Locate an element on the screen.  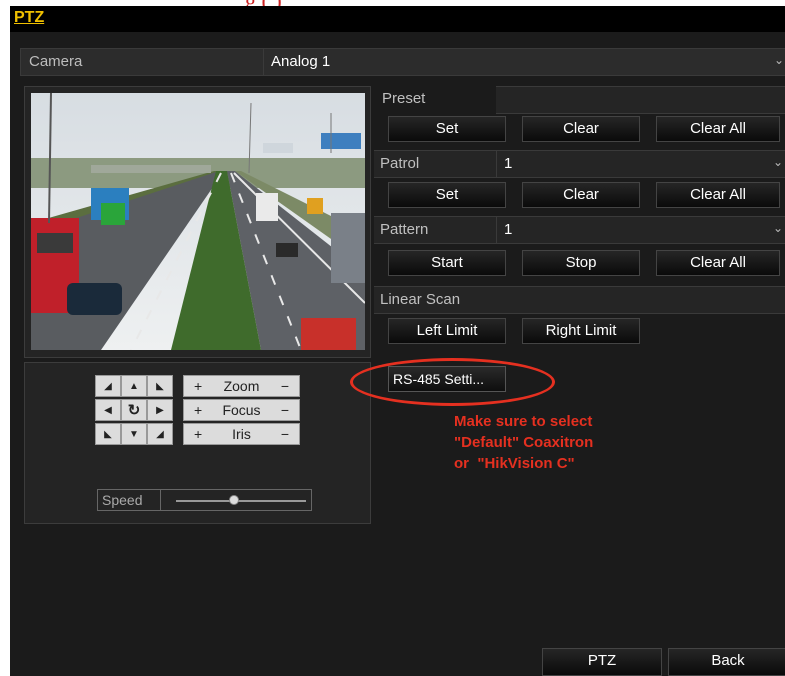
annotation-highlight-ellipse is located at coordinates (452, 382).